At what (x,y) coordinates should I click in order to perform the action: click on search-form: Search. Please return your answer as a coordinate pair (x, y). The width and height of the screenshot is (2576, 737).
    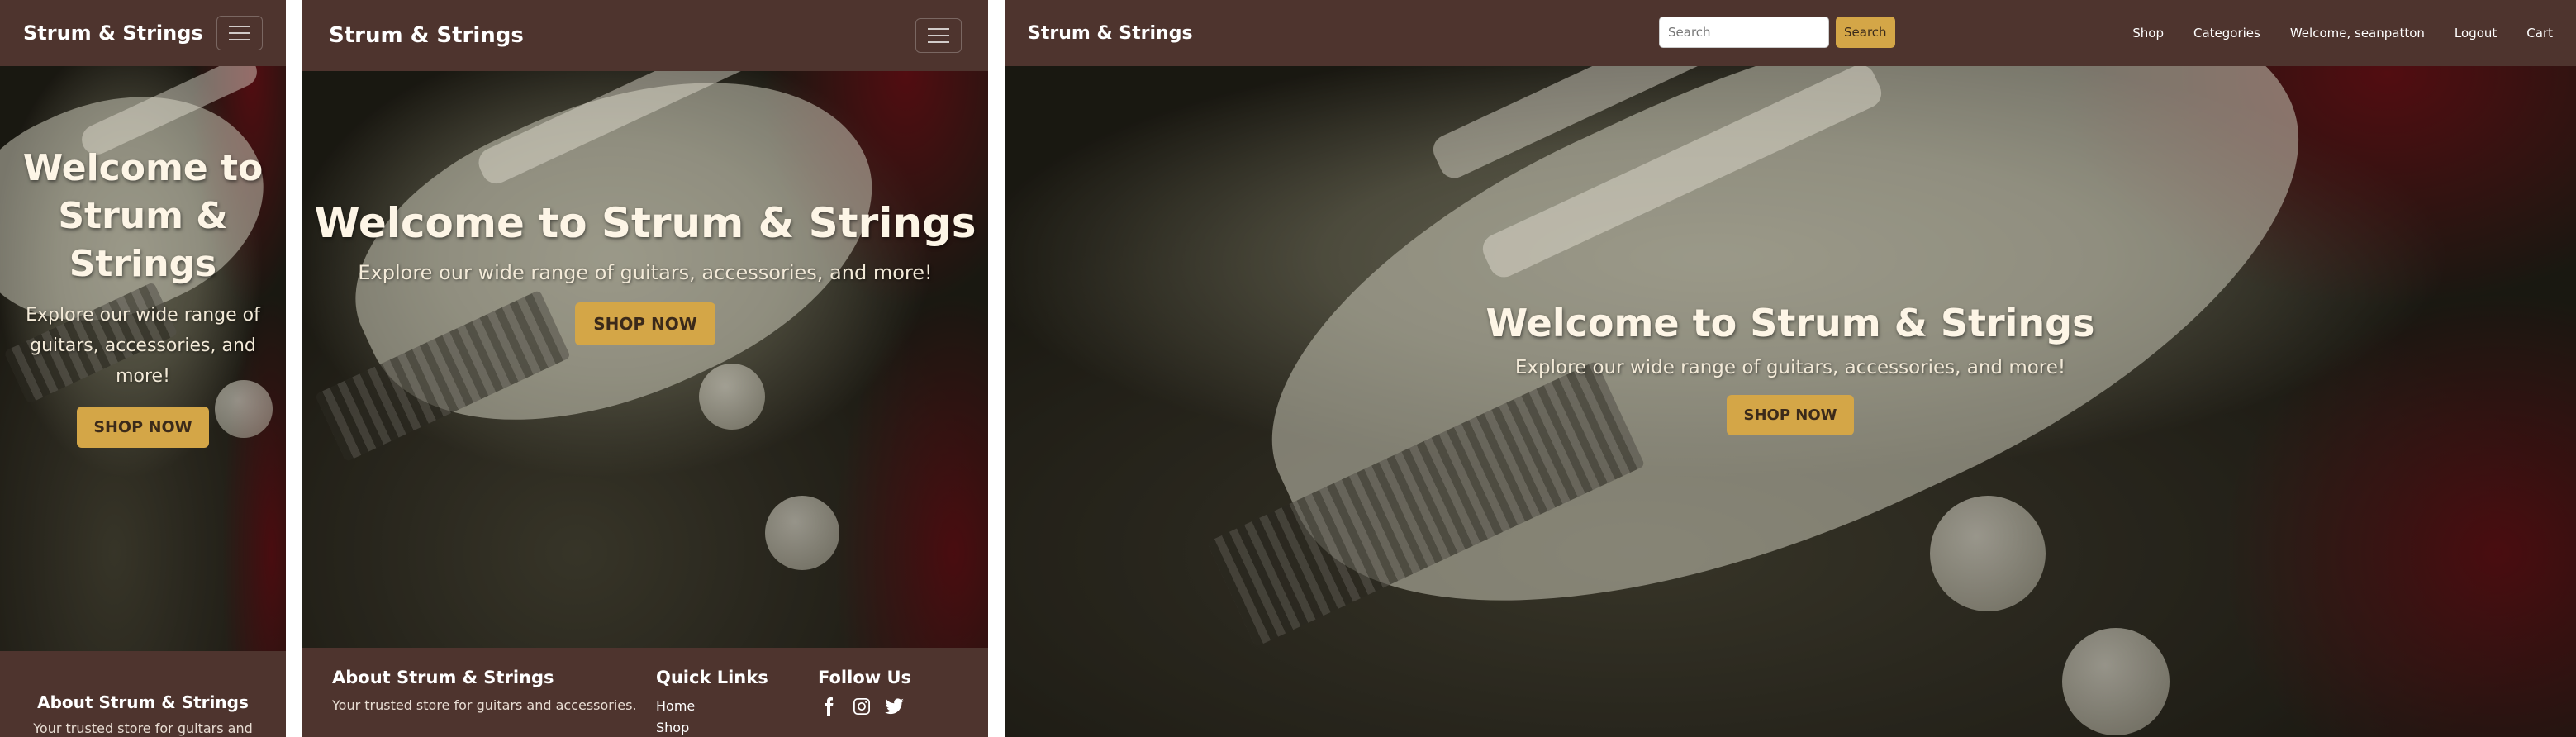
    Looking at the image, I should click on (1777, 32).